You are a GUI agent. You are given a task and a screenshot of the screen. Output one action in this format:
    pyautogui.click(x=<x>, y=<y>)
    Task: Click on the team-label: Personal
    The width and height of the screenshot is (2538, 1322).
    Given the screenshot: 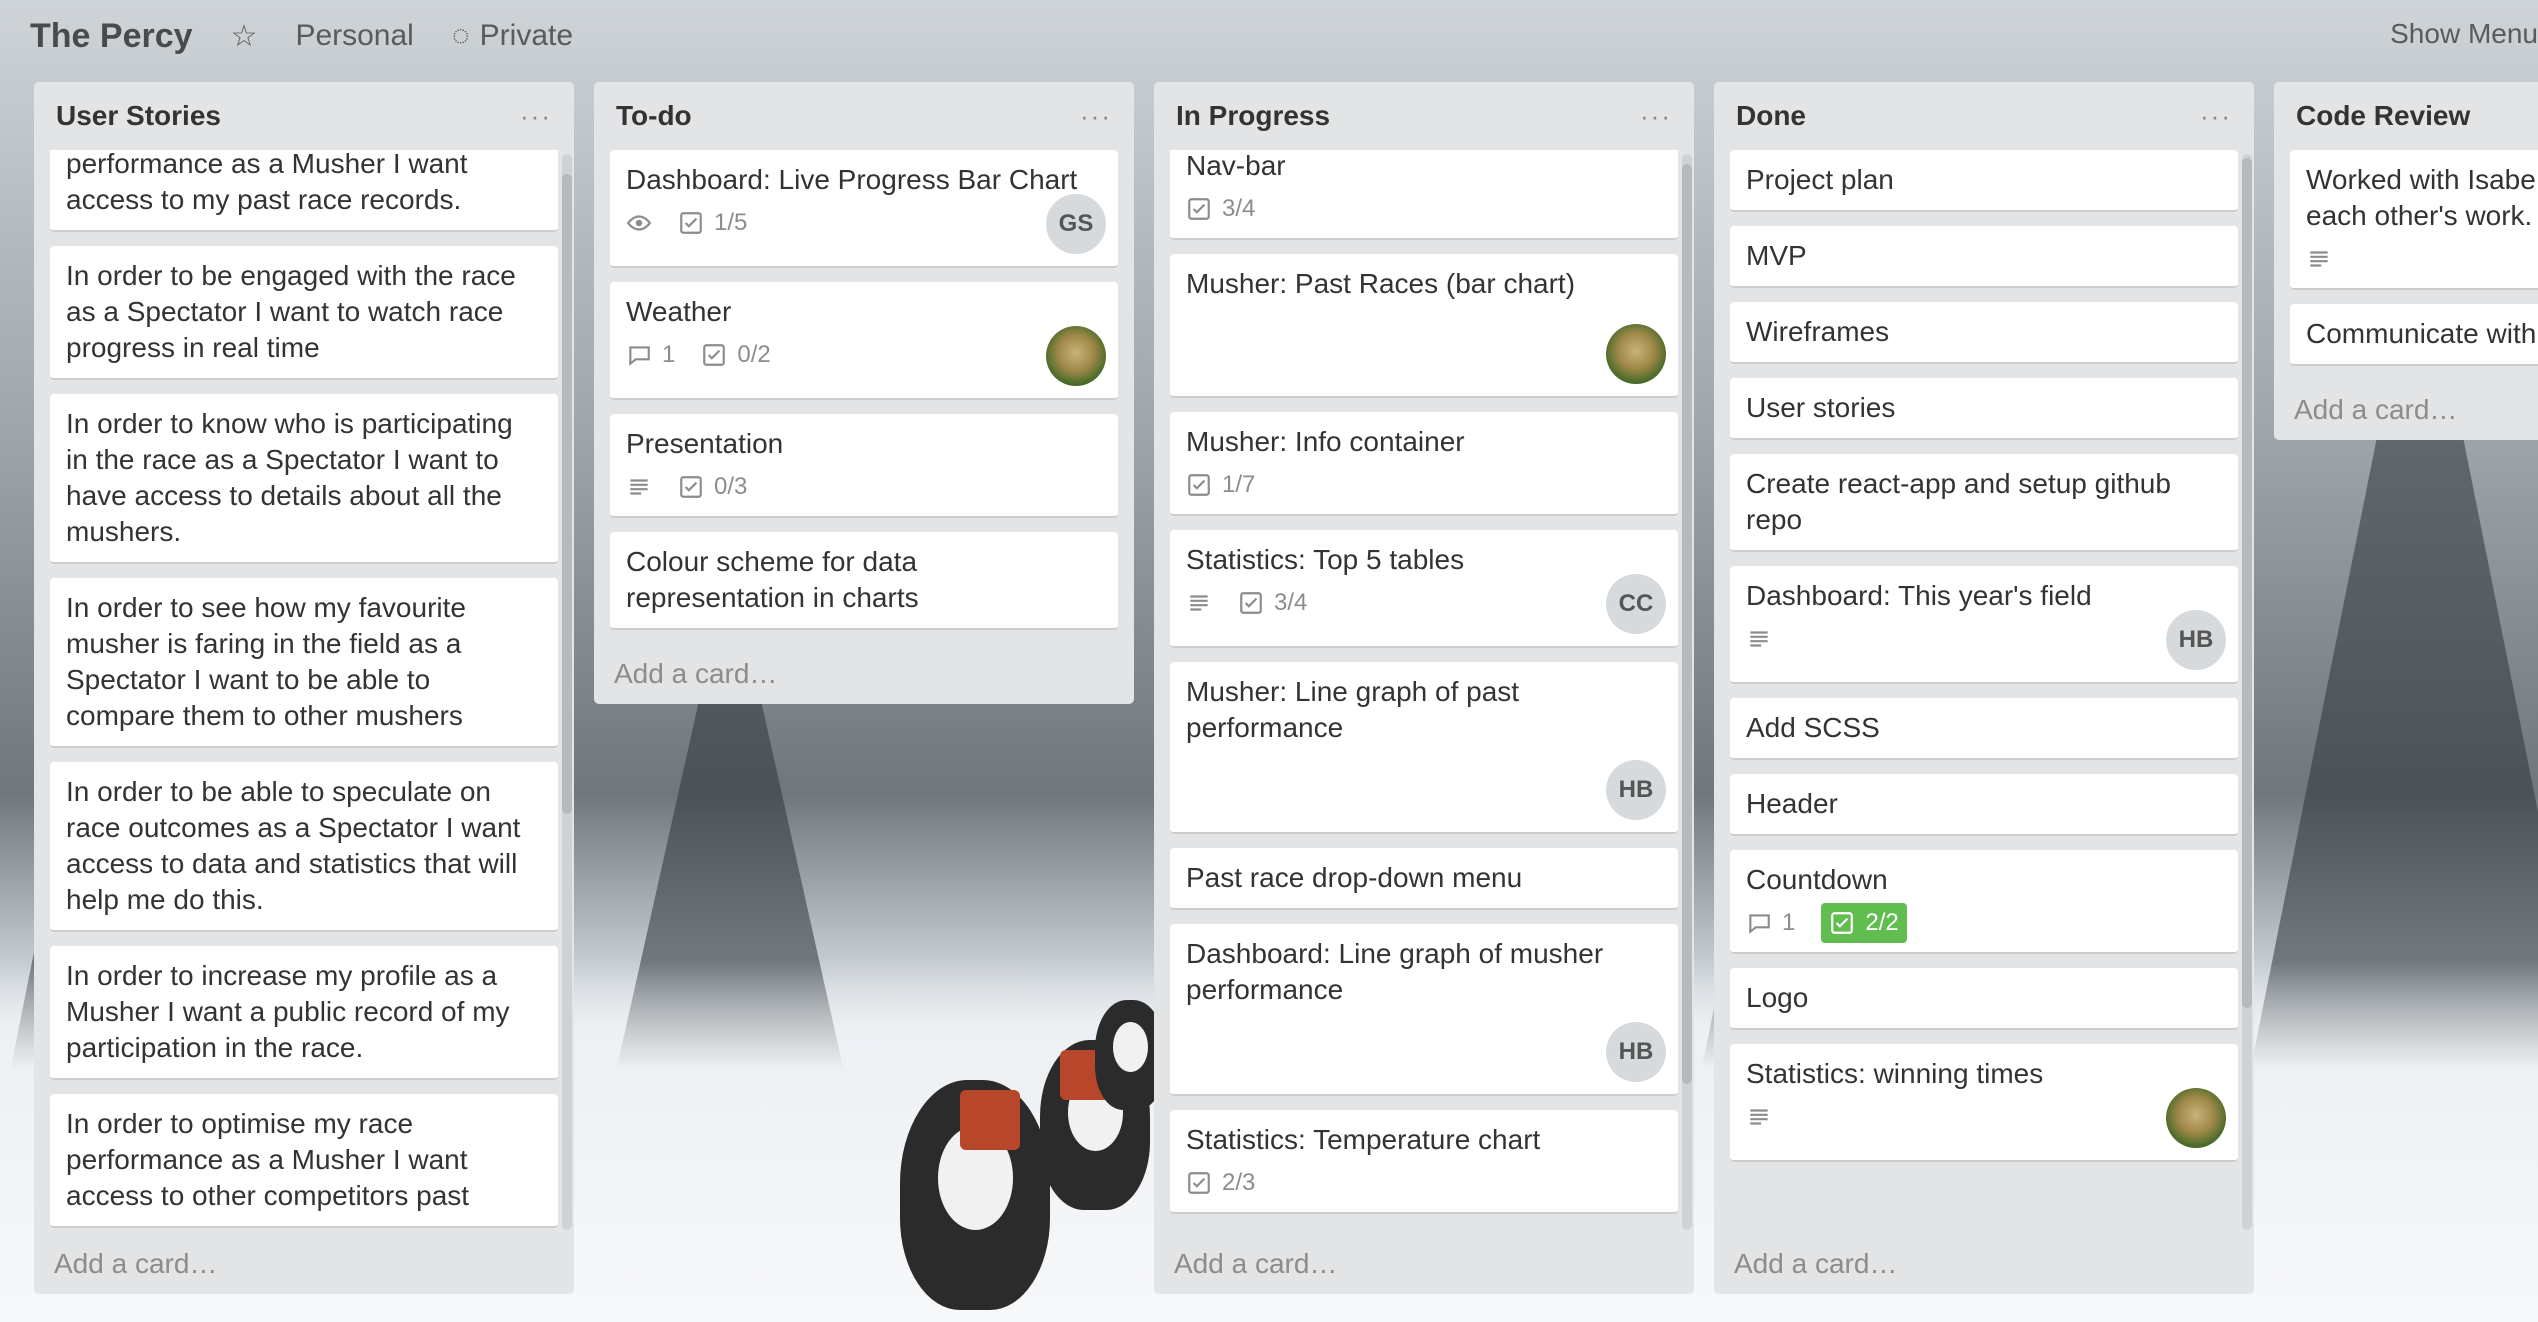 What is the action you would take?
    pyautogui.click(x=354, y=35)
    